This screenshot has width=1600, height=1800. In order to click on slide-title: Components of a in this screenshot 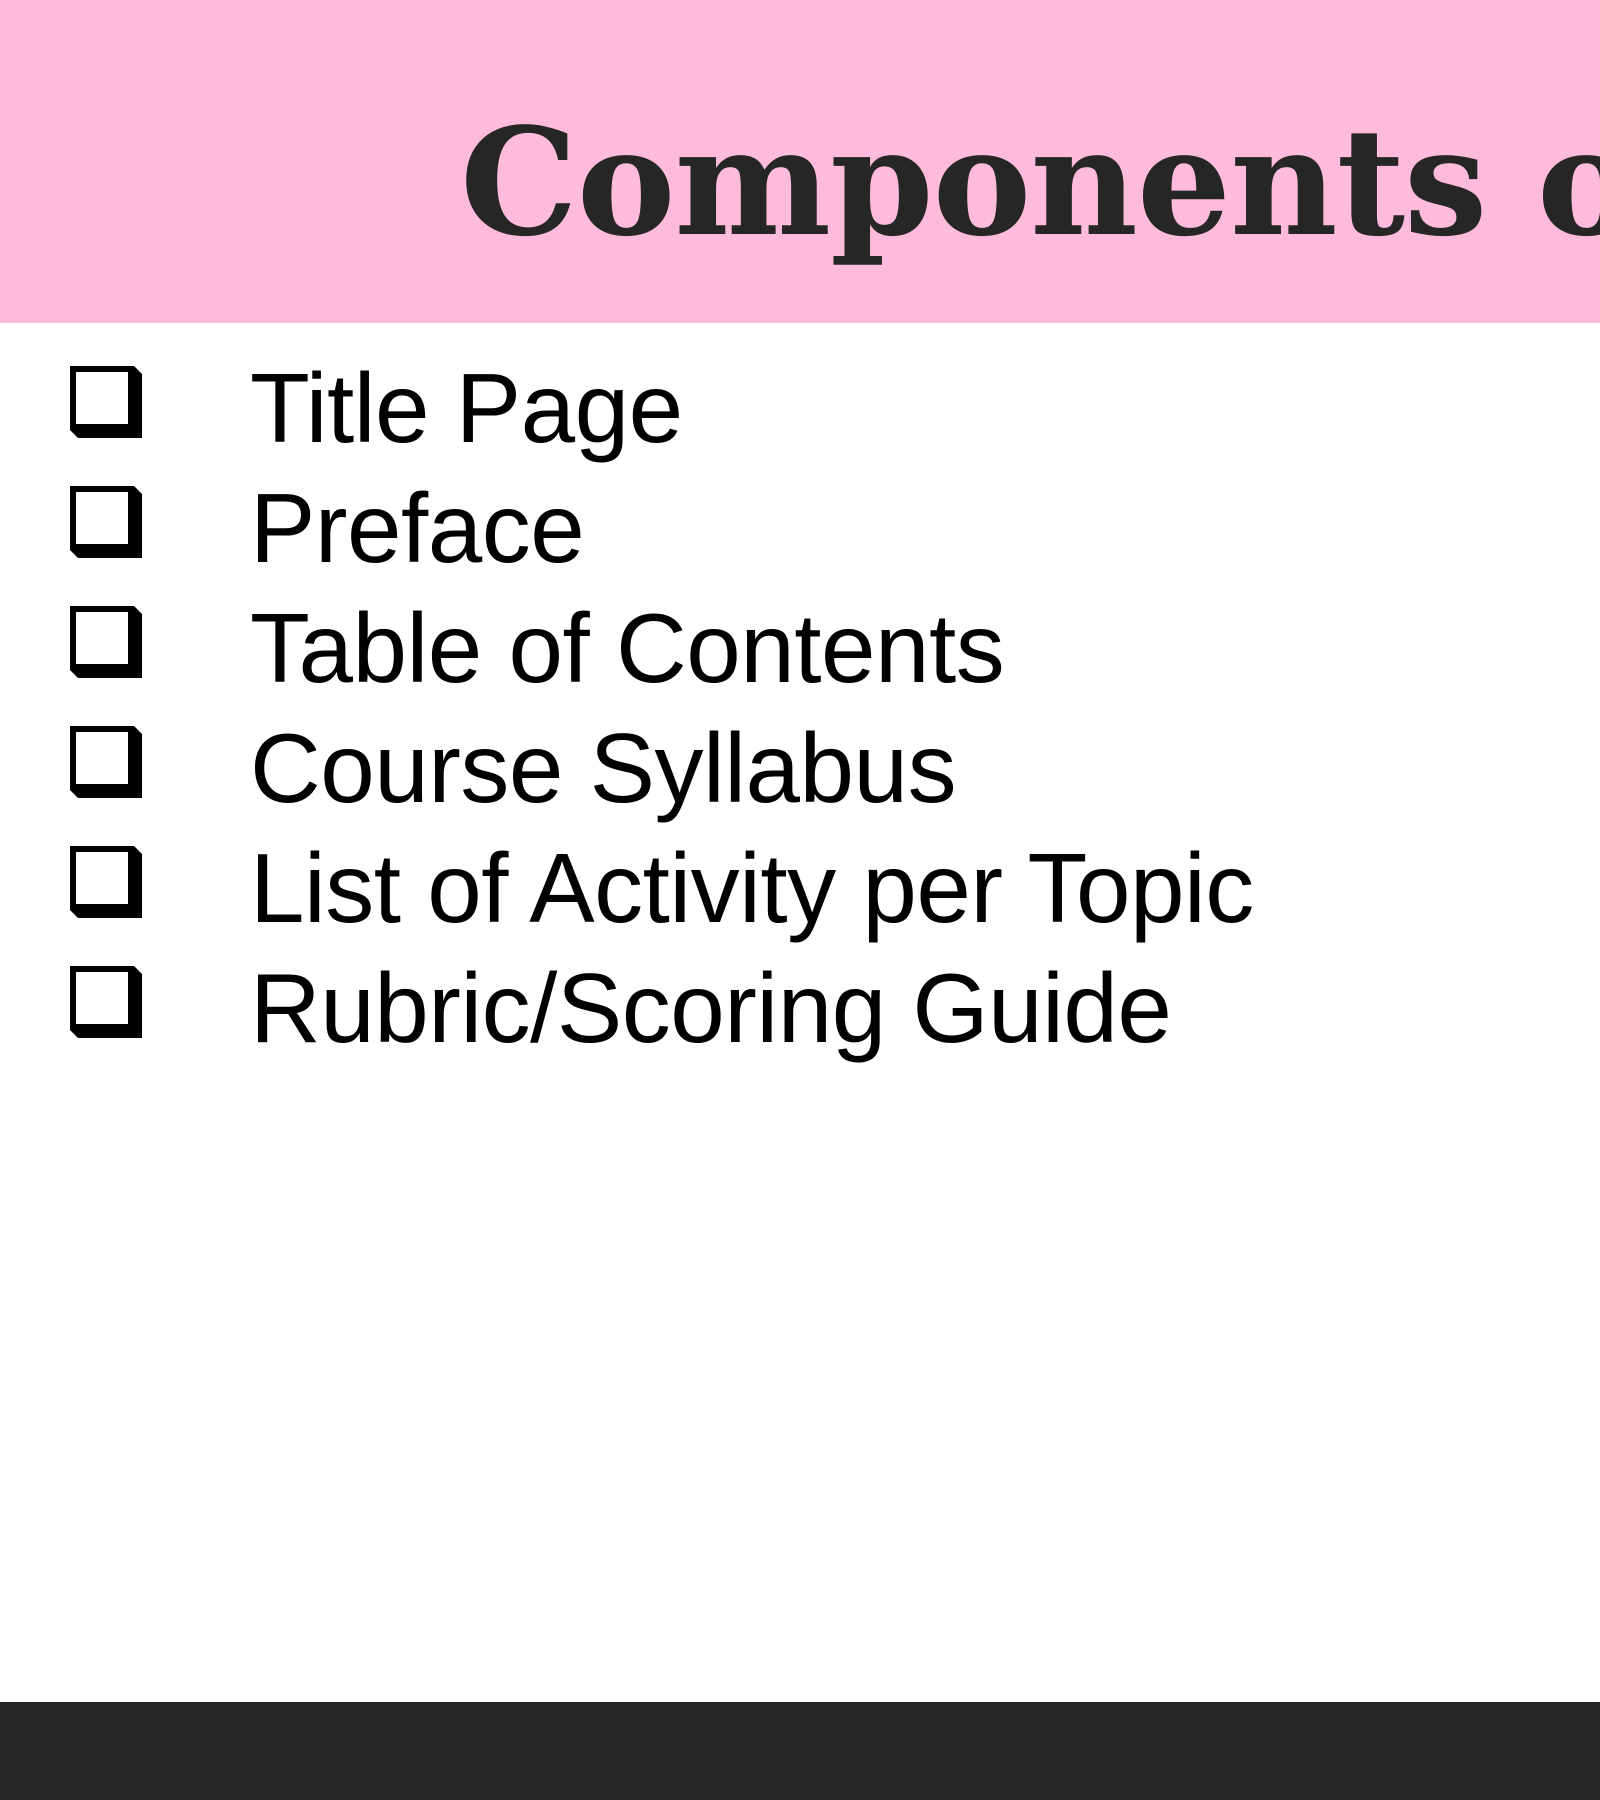, I will do `click(1030, 182)`.